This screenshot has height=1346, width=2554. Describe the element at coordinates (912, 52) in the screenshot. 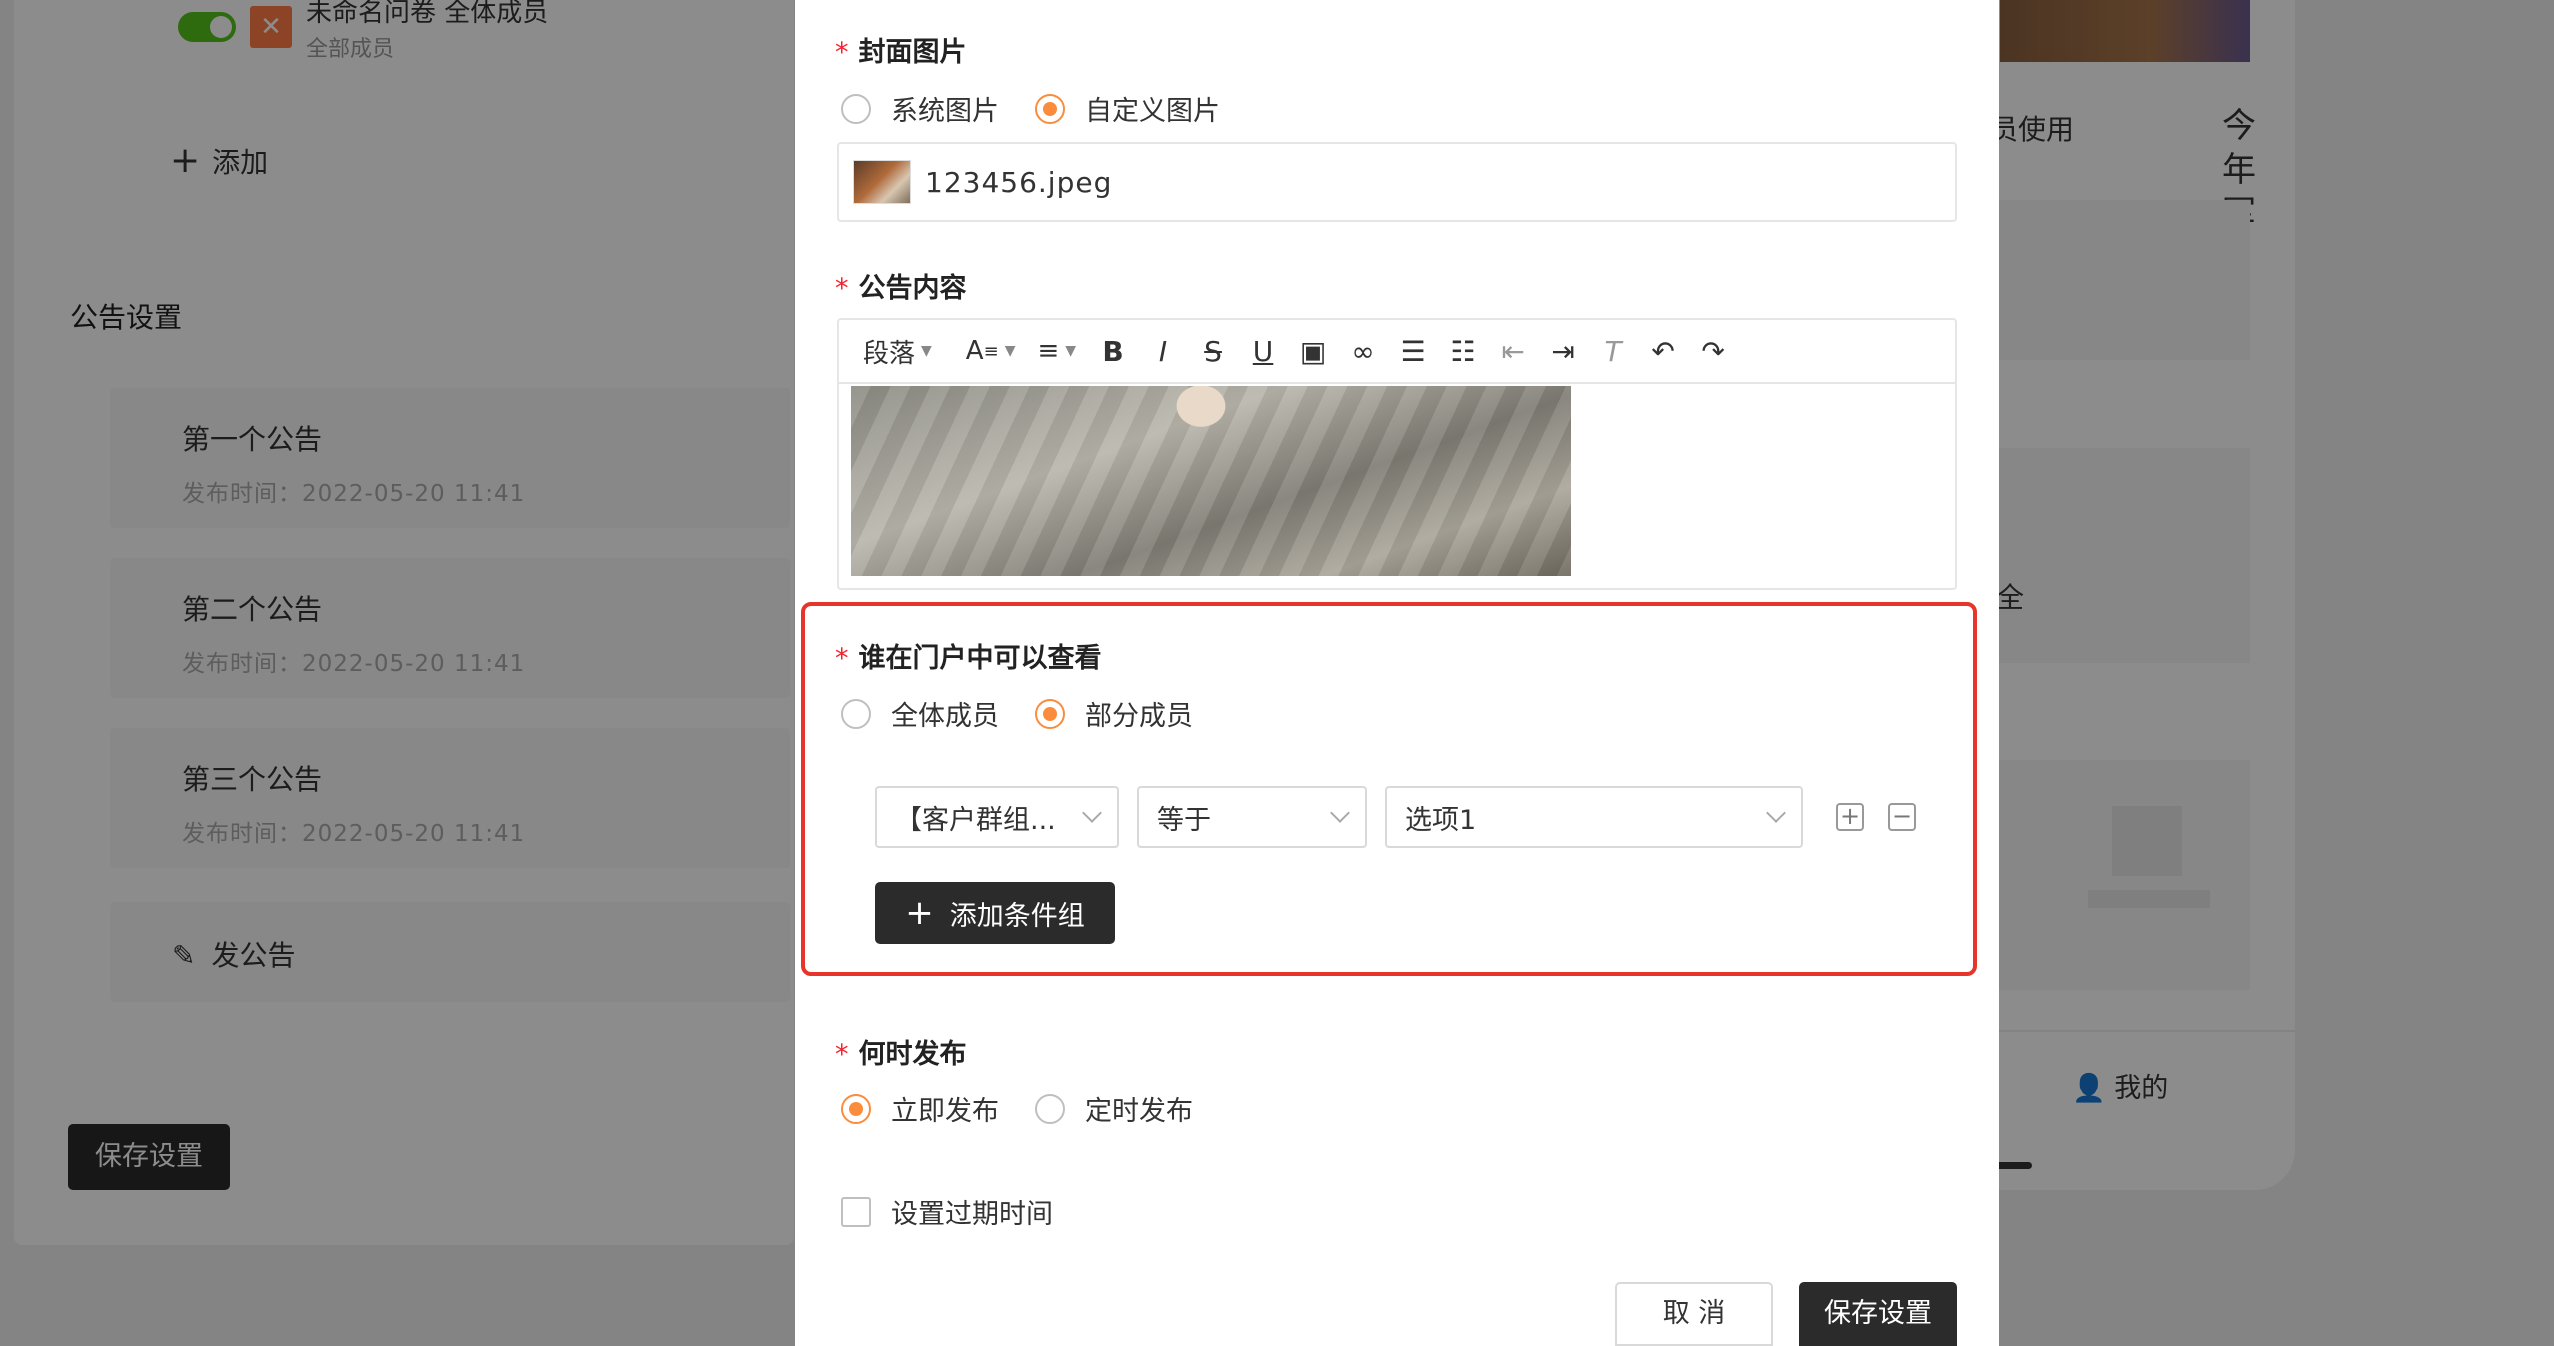

I see `cover-label-text: 封面图片` at that location.